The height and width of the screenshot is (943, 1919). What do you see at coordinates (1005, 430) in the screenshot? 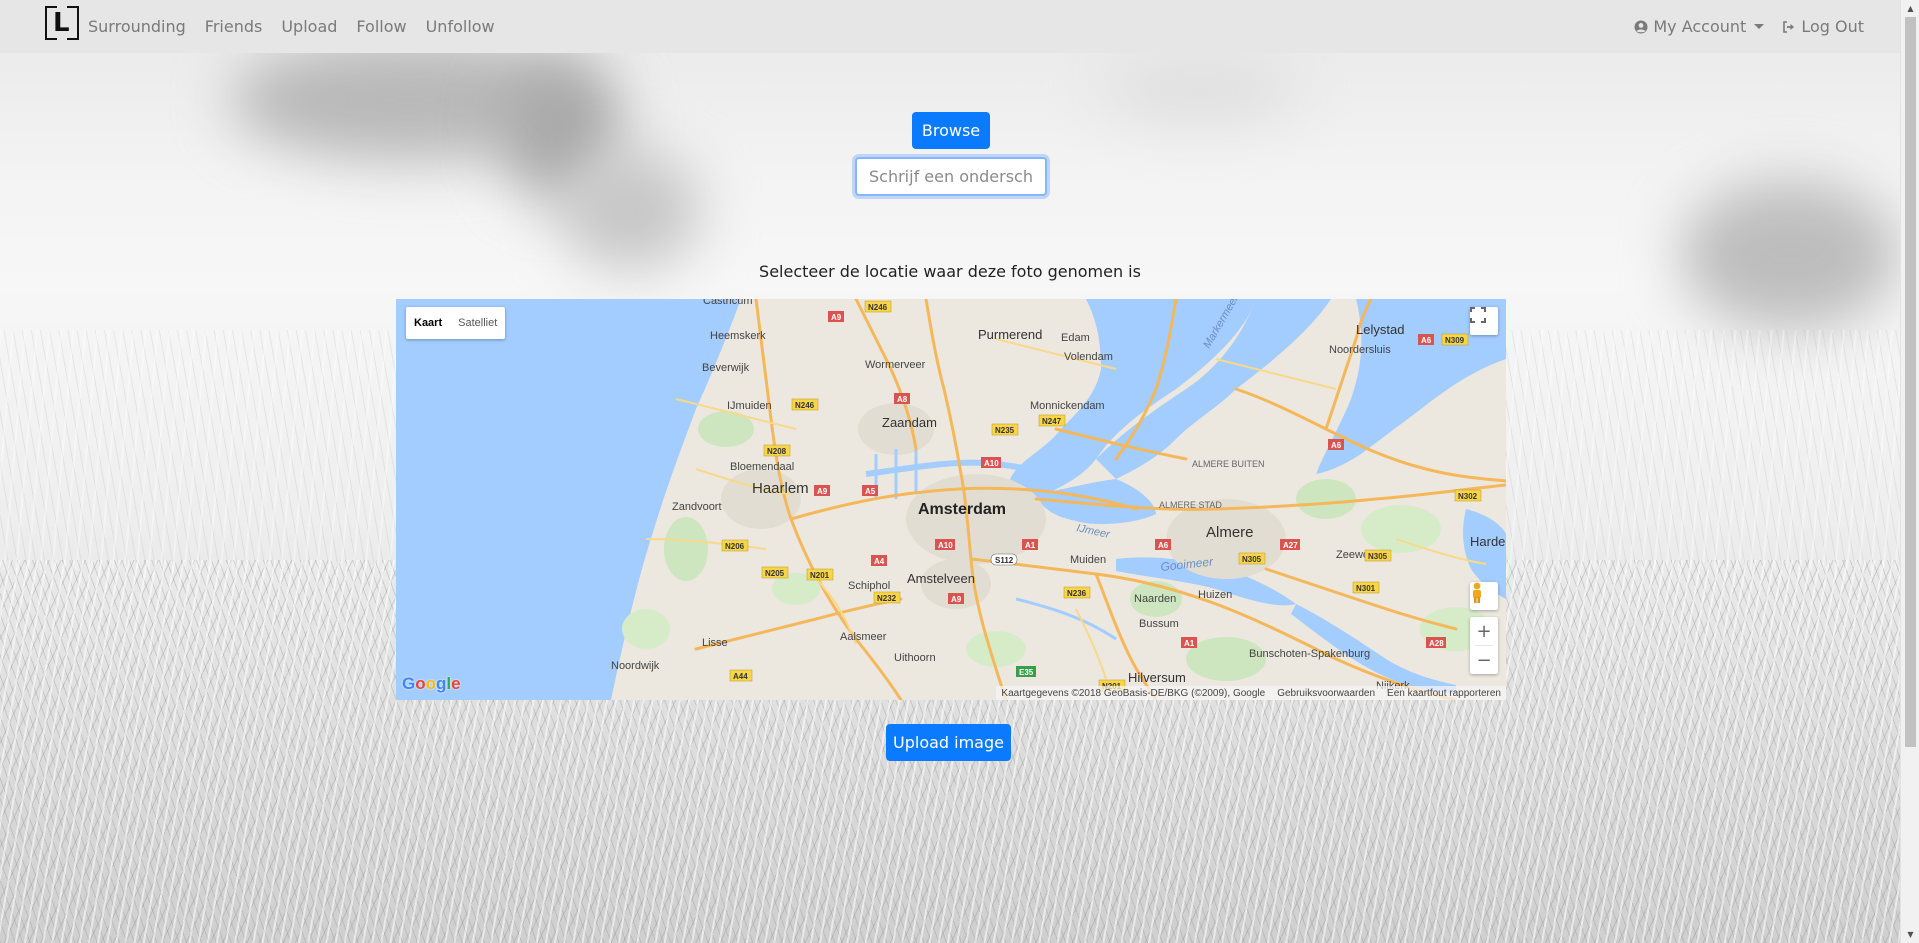
I see `road-shield: N235` at bounding box center [1005, 430].